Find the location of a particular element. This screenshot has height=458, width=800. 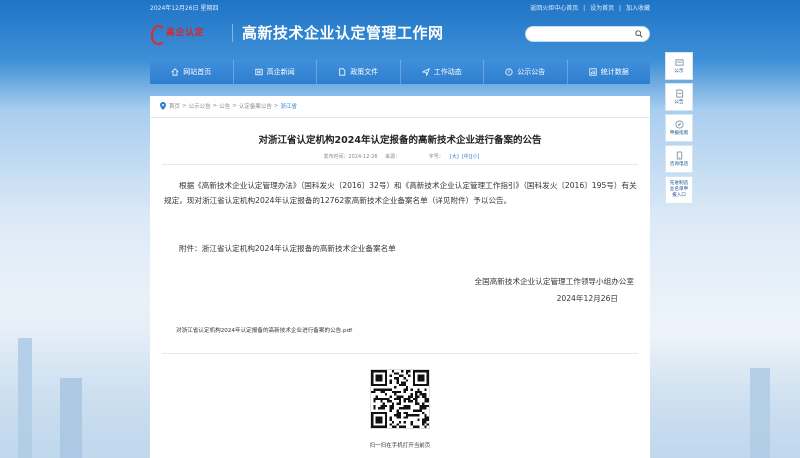

top-bar: 2024年12月26日 星期四 返回火炬中心首页 | 设为首页 | 加入收藏 is located at coordinates (400, 8).